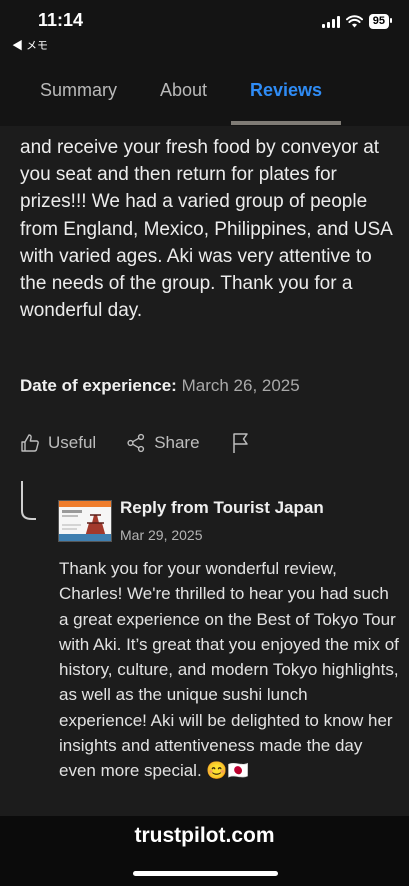  I want to click on share-button: Share, so click(163, 443).